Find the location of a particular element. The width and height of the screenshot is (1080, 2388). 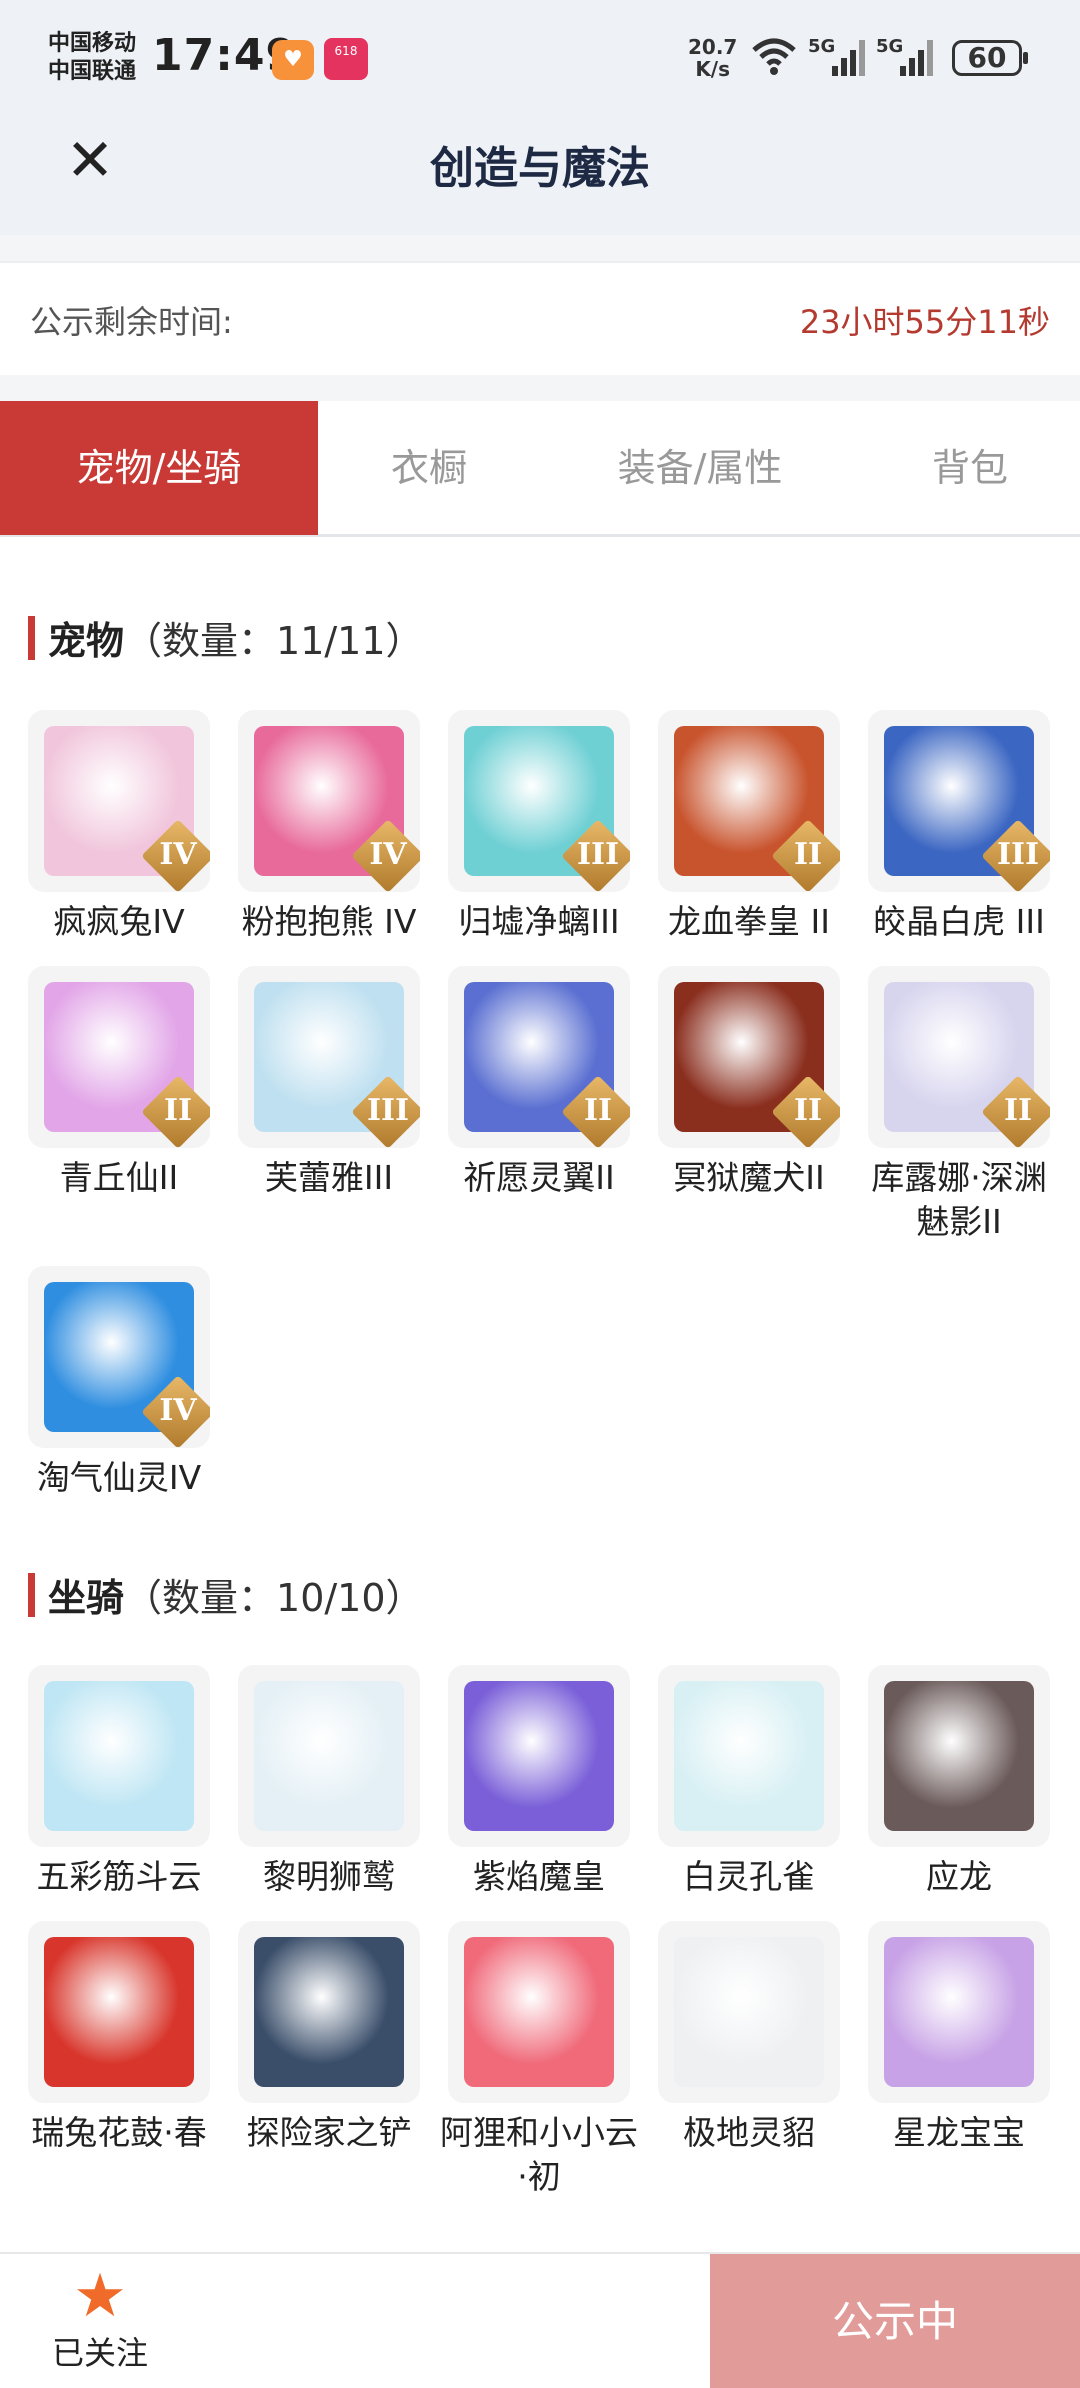

mounts-title: 坐骑 is located at coordinates (86, 1598).